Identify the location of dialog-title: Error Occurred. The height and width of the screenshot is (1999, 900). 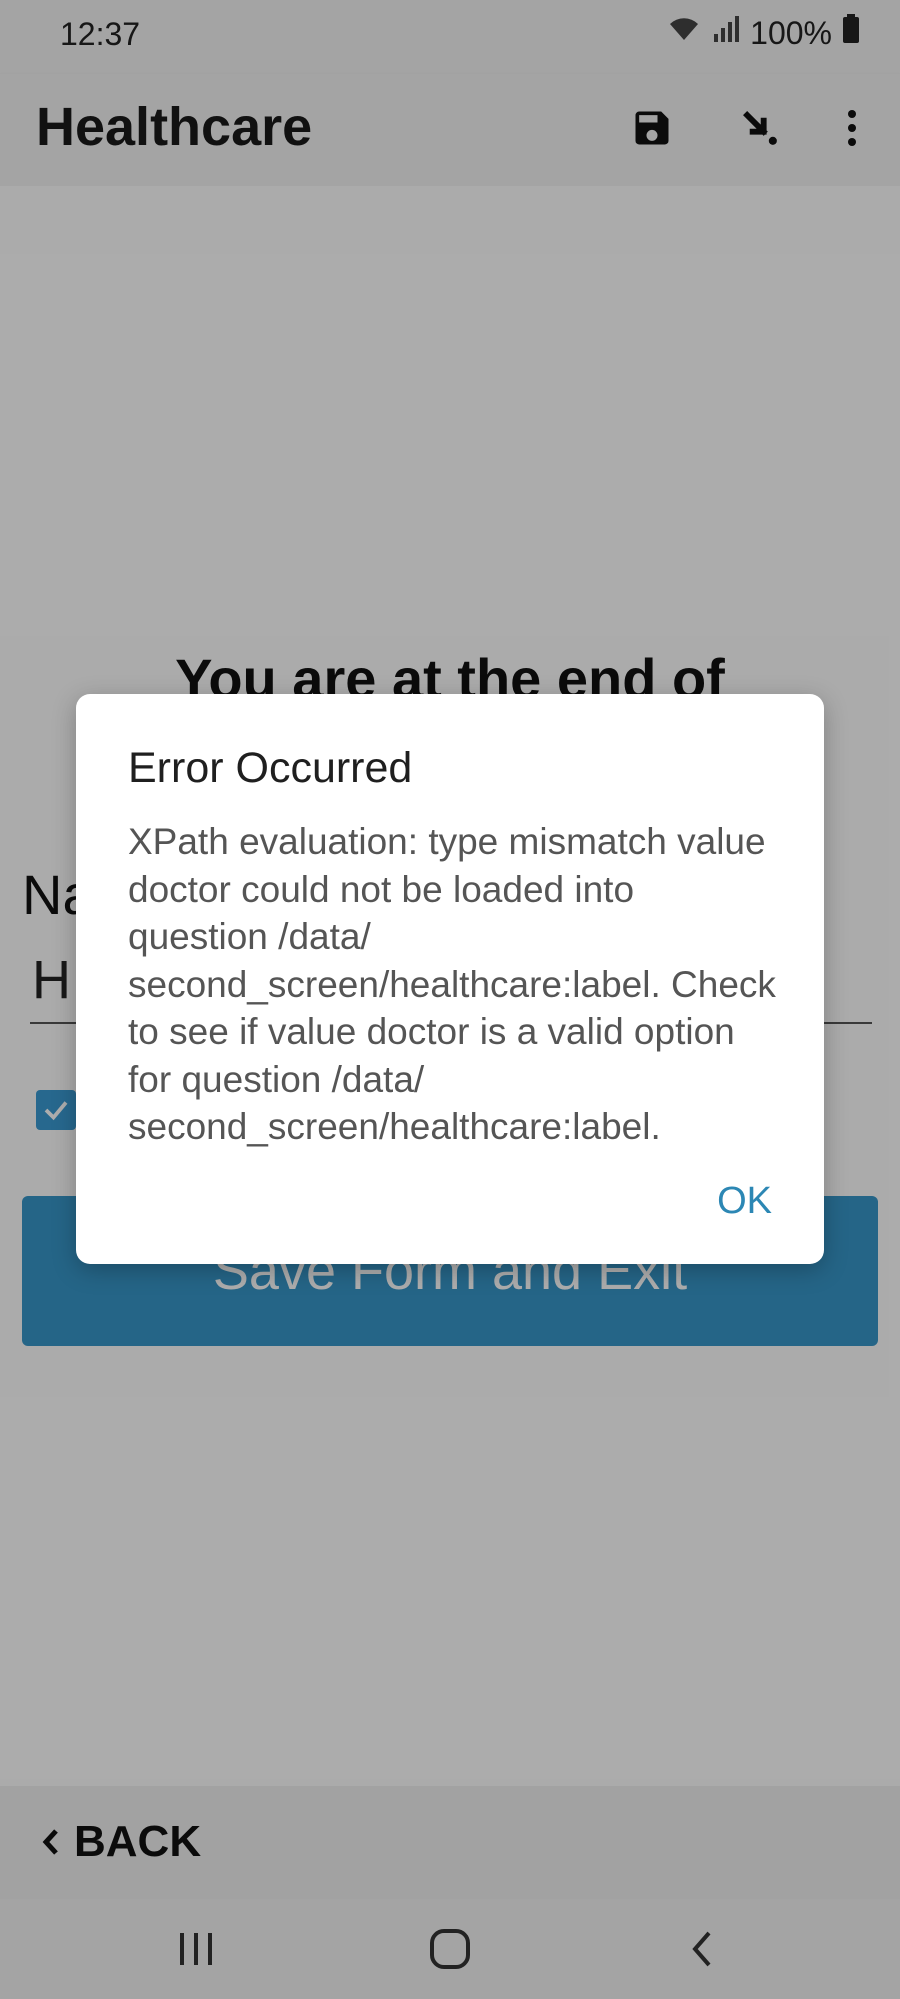
(270, 768).